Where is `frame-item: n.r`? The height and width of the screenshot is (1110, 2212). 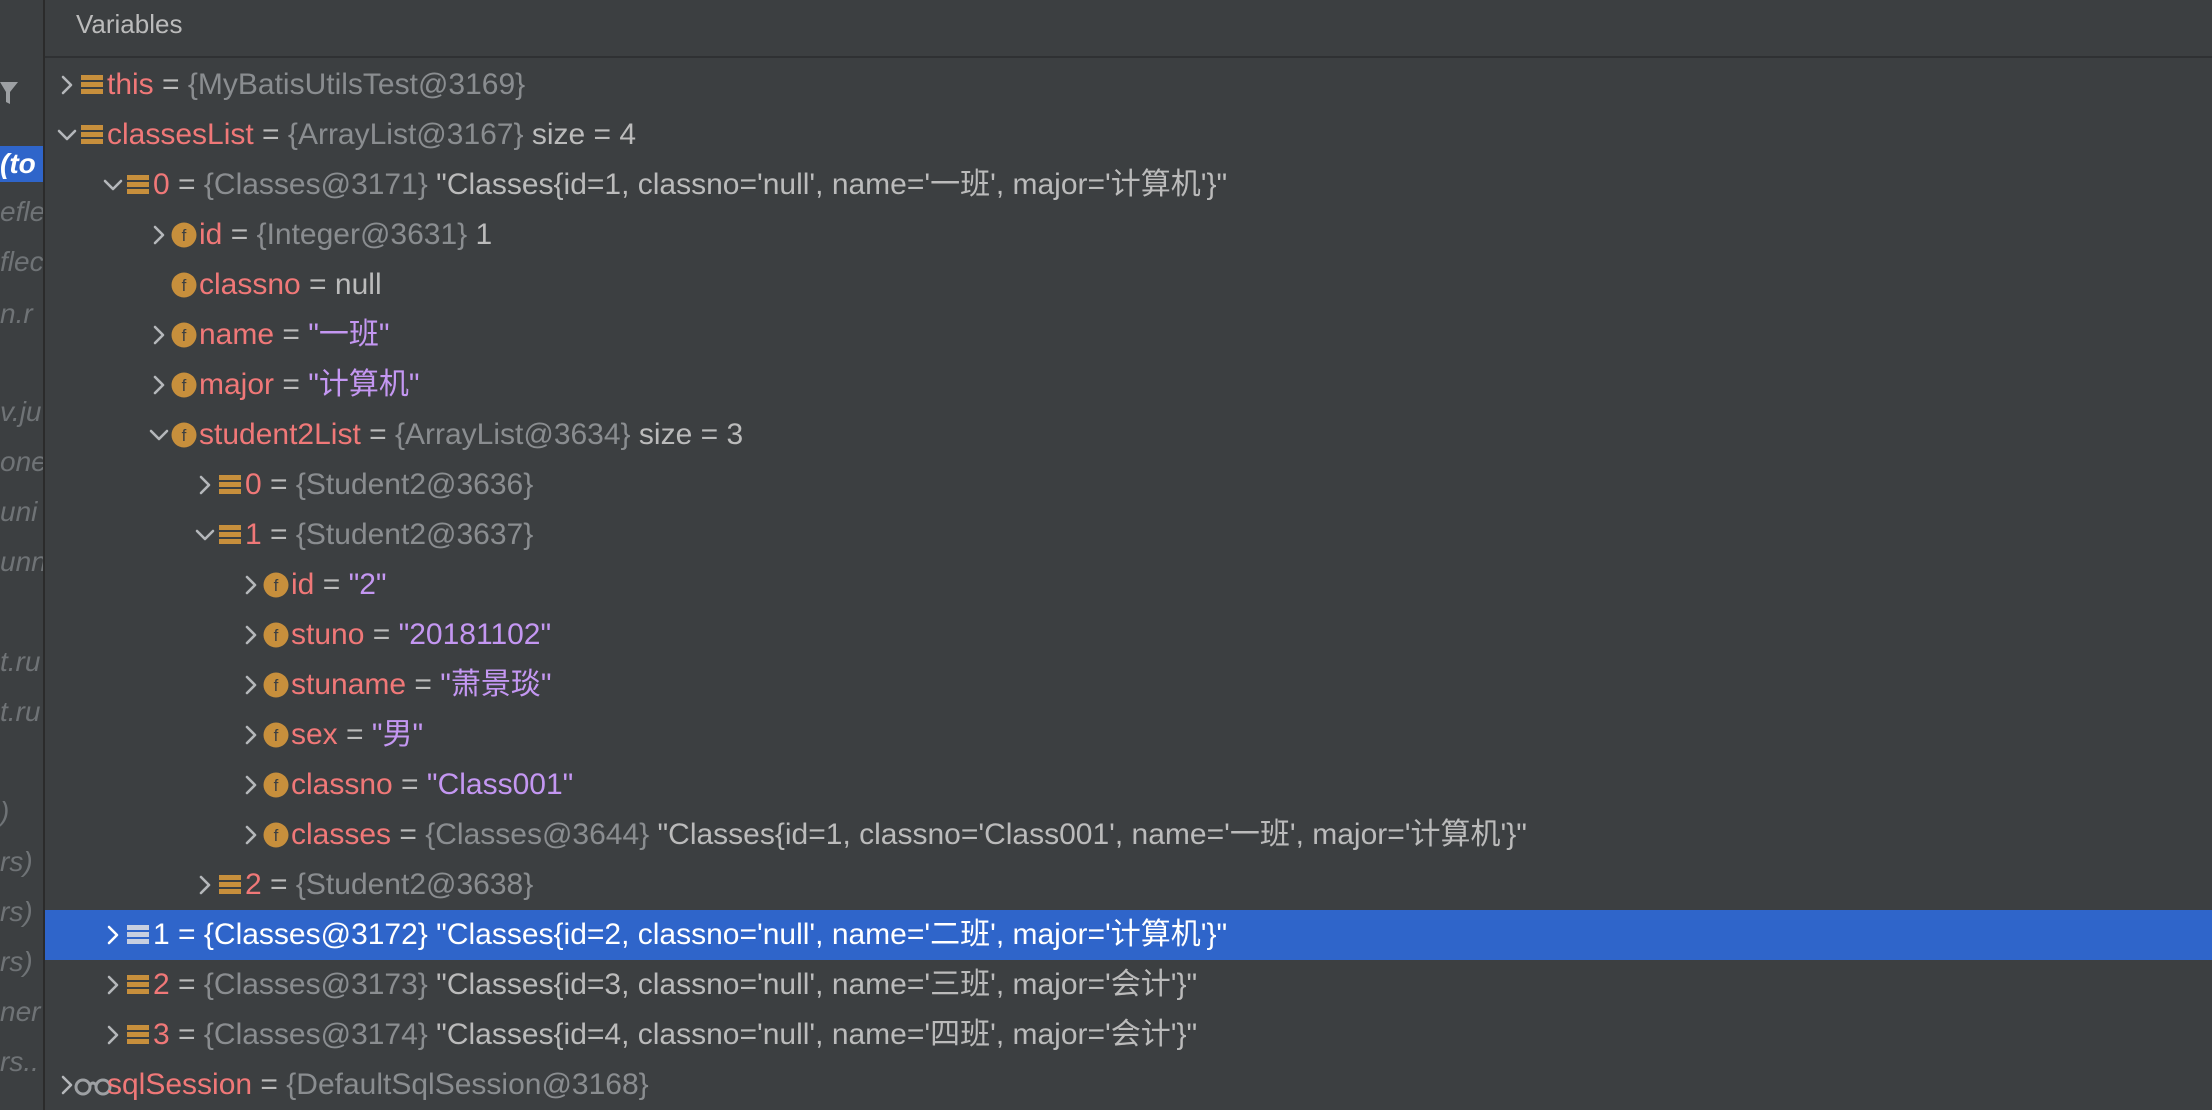 frame-item: n.r is located at coordinates (21, 314).